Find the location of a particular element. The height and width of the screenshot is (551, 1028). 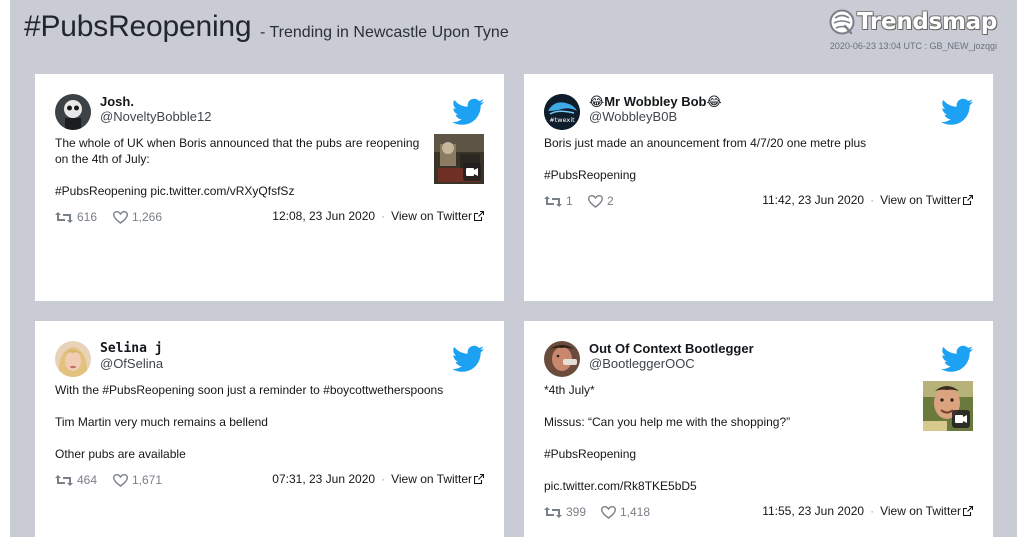

user-display-name: Out Of Context Bootlegger is located at coordinates (671, 348).